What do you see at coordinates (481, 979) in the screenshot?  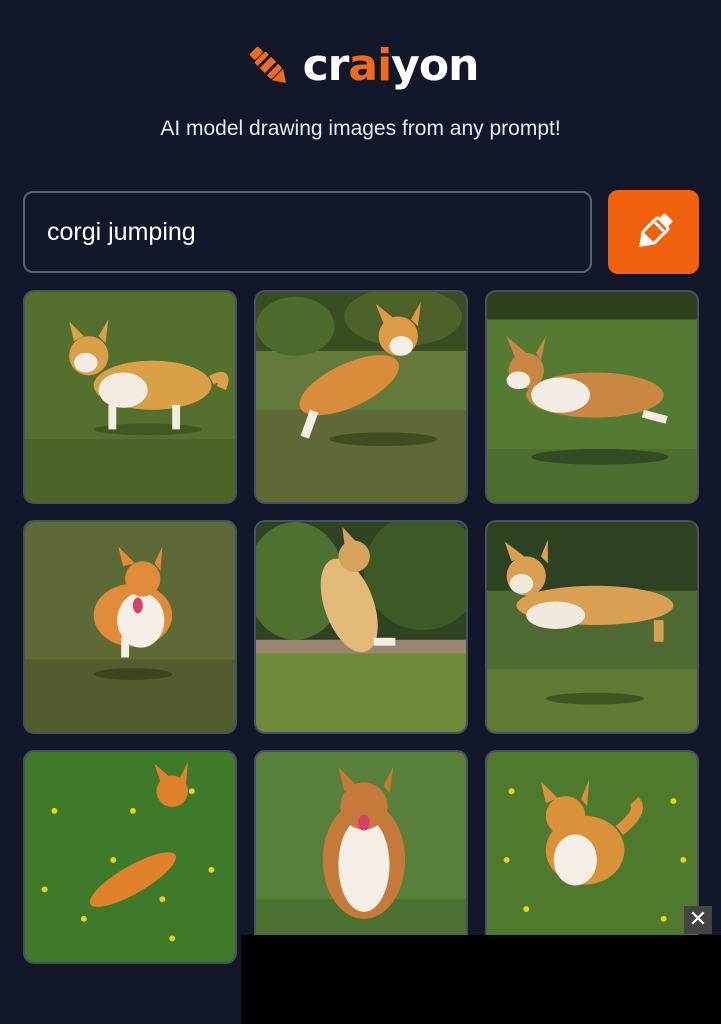 I see `ad-overlay` at bounding box center [481, 979].